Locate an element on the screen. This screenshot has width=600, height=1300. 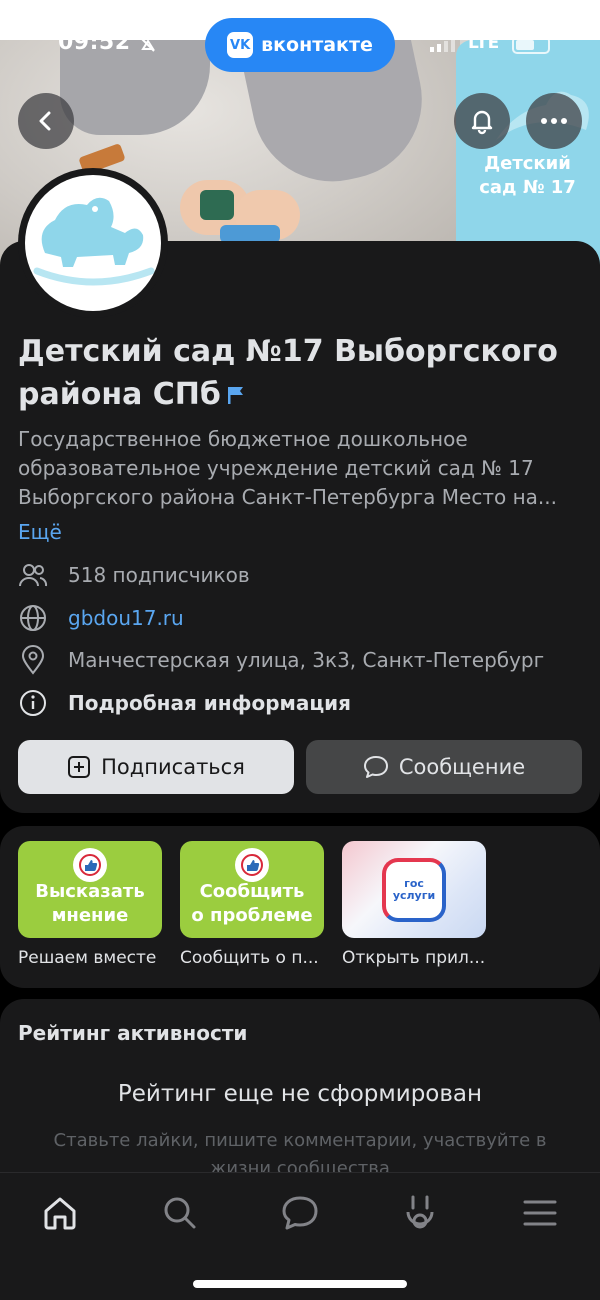
app-share-opinion: Высказать мнение Решаем вместе is located at coordinates (90, 904).